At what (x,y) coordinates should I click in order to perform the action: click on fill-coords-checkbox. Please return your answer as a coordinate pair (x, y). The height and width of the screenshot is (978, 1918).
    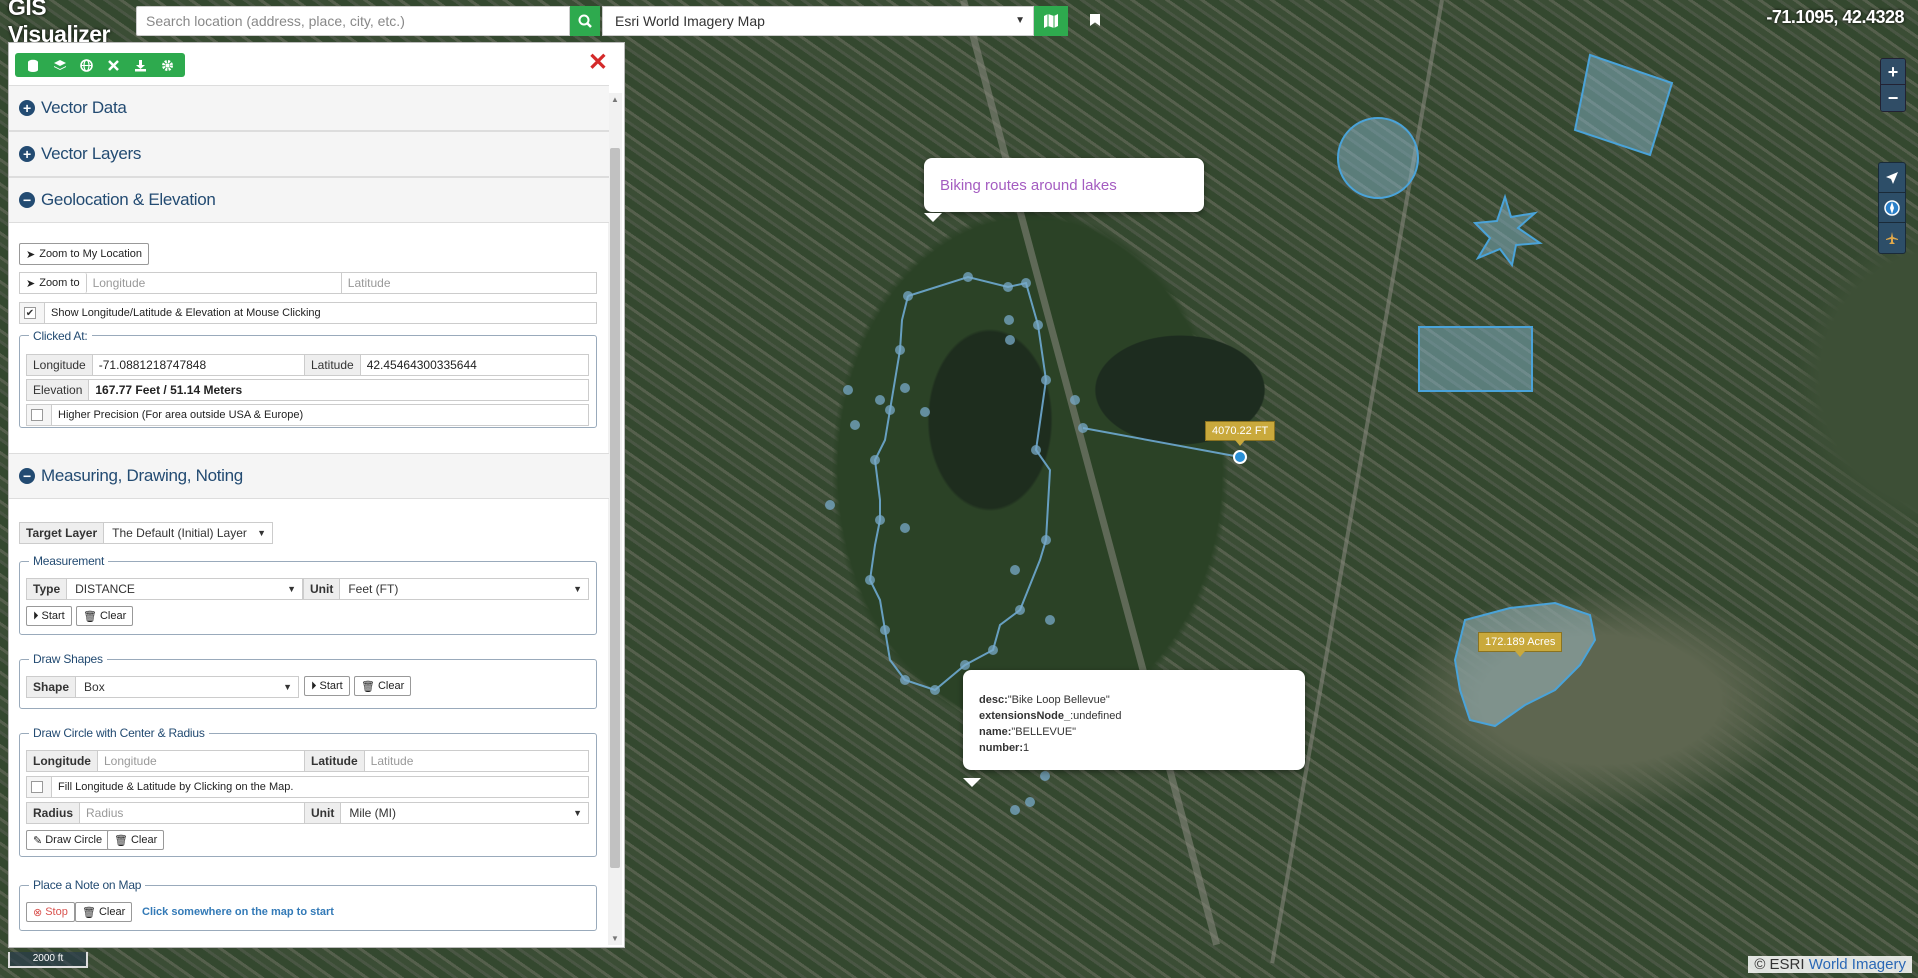
    Looking at the image, I should click on (39, 787).